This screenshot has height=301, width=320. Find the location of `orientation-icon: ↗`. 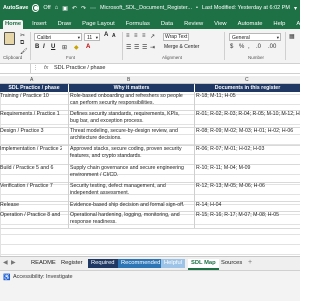

orientation-icon: ↗ is located at coordinates (152, 36).